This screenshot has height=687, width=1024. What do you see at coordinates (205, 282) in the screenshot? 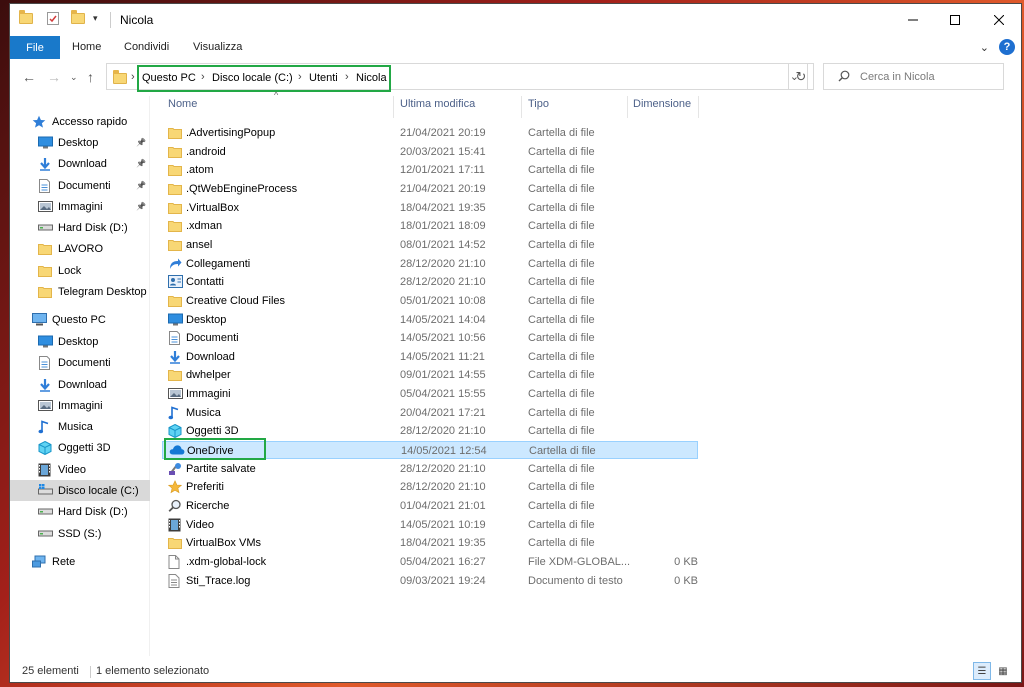
I see `file-name: Contatti` at bounding box center [205, 282].